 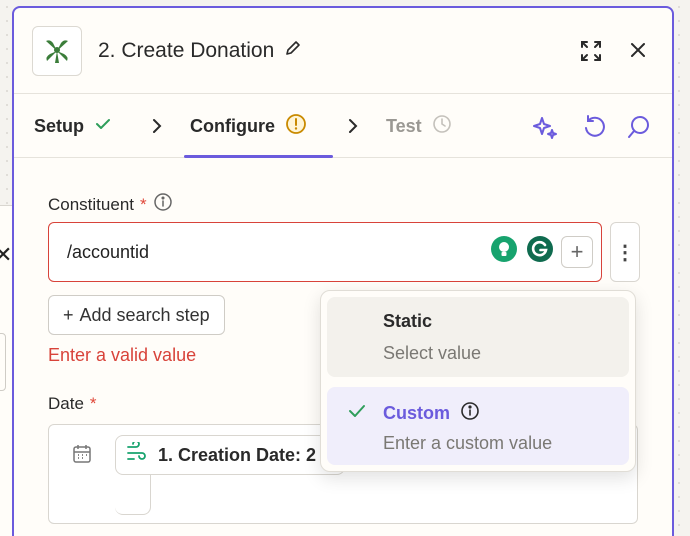 I want to click on insert-data-button: +, so click(x=577, y=251).